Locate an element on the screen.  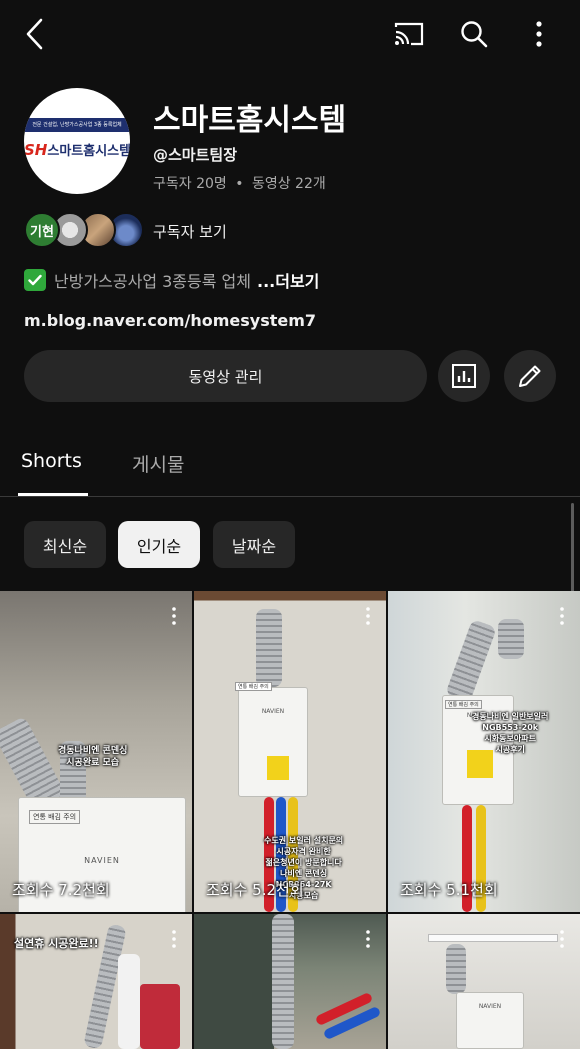
view-subscribers-link: 구독자 보기 is located at coordinates (190, 231).